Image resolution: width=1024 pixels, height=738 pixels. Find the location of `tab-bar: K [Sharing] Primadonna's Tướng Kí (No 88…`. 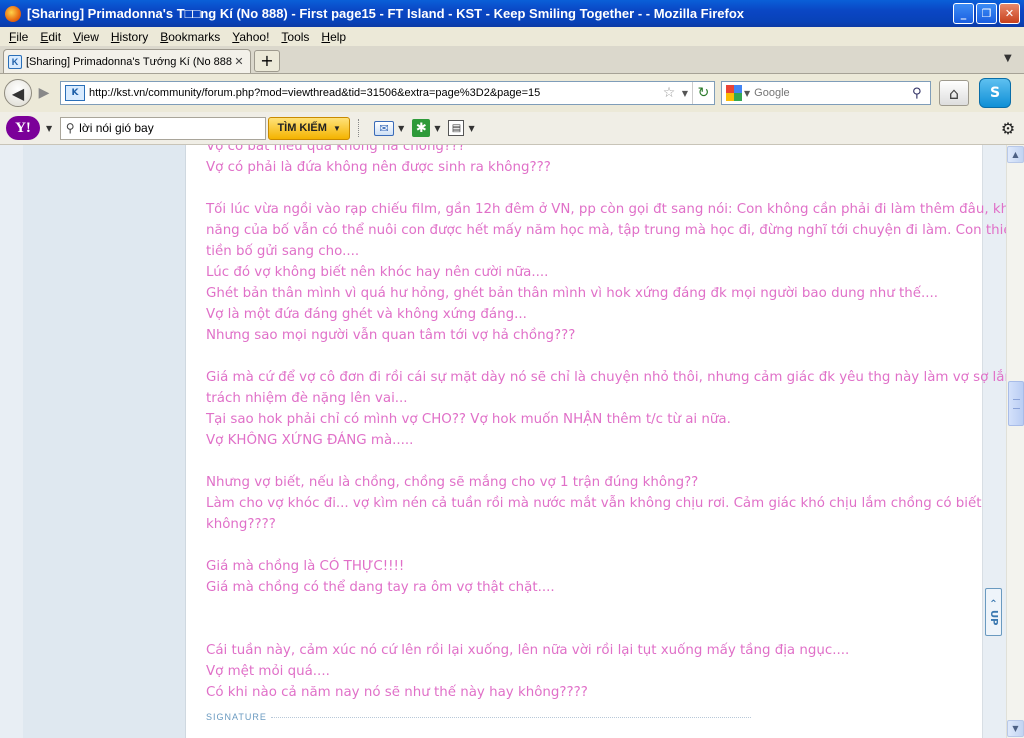

tab-bar: K [Sharing] Primadonna's Tướng Kí (No 88… is located at coordinates (512, 60).